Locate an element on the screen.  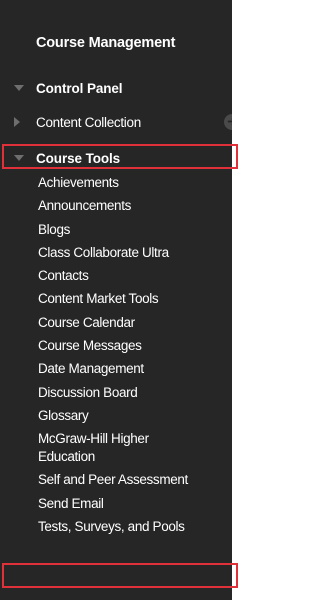
triangle-right-icon is located at coordinates (17, 122).